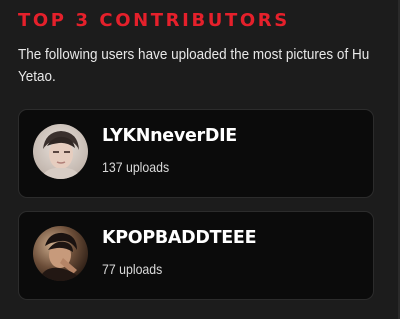 The width and height of the screenshot is (400, 319). I want to click on upload-count: 77 uploads, so click(132, 269).